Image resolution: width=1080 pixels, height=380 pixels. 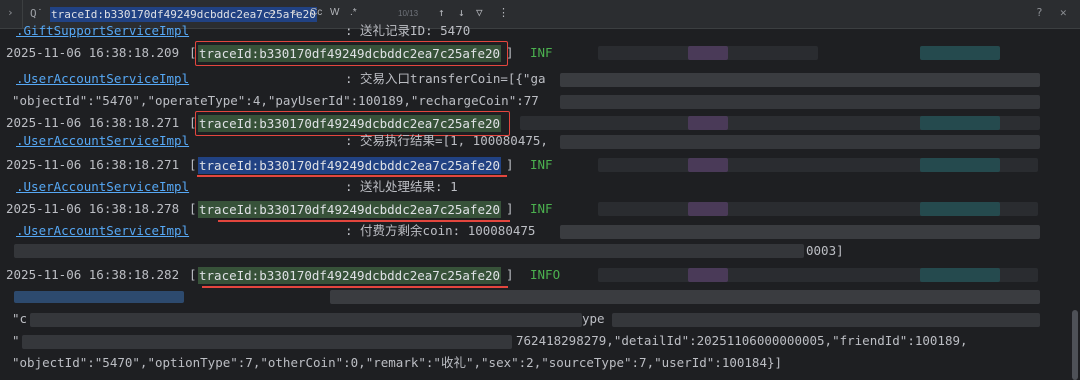 I want to click on filter-icon: ▽, so click(x=479, y=12).